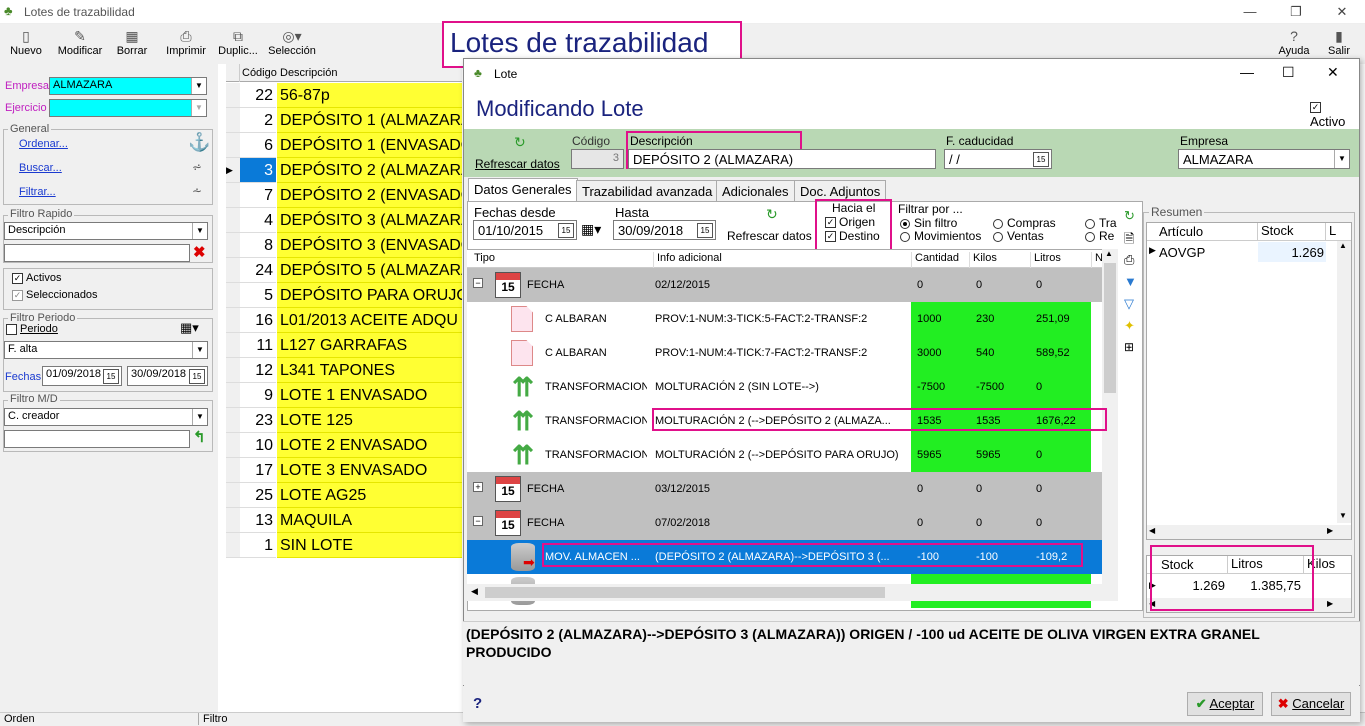 This screenshot has width=1365, height=726. I want to click on tab-datos-generales: Datos Generales, so click(523, 190).